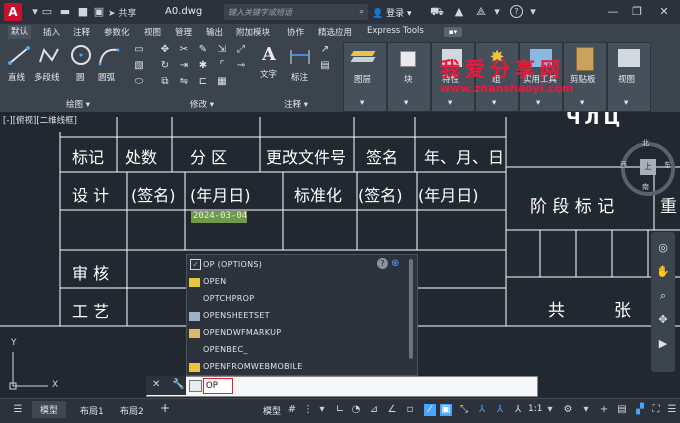  I want to click on annotation-scale-value: 1:1, so click(535, 409).